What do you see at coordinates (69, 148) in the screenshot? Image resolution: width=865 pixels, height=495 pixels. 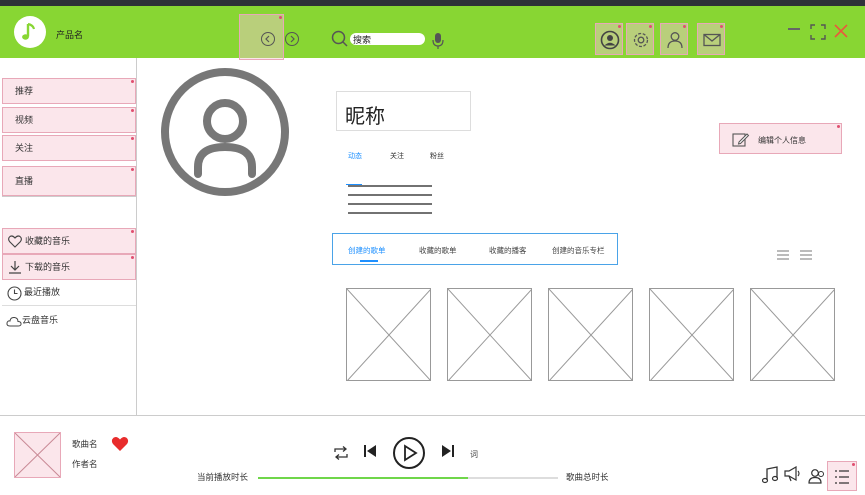 I see `sidebar-item-follow: 关注` at bounding box center [69, 148].